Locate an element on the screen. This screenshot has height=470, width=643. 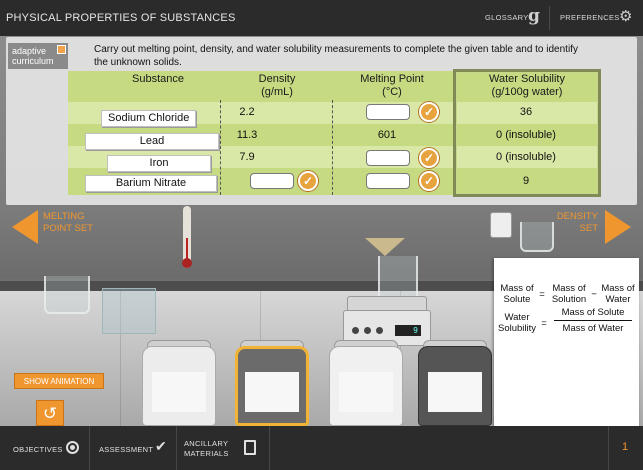
prev-set-arrow-icon is located at coordinates (25, 227).